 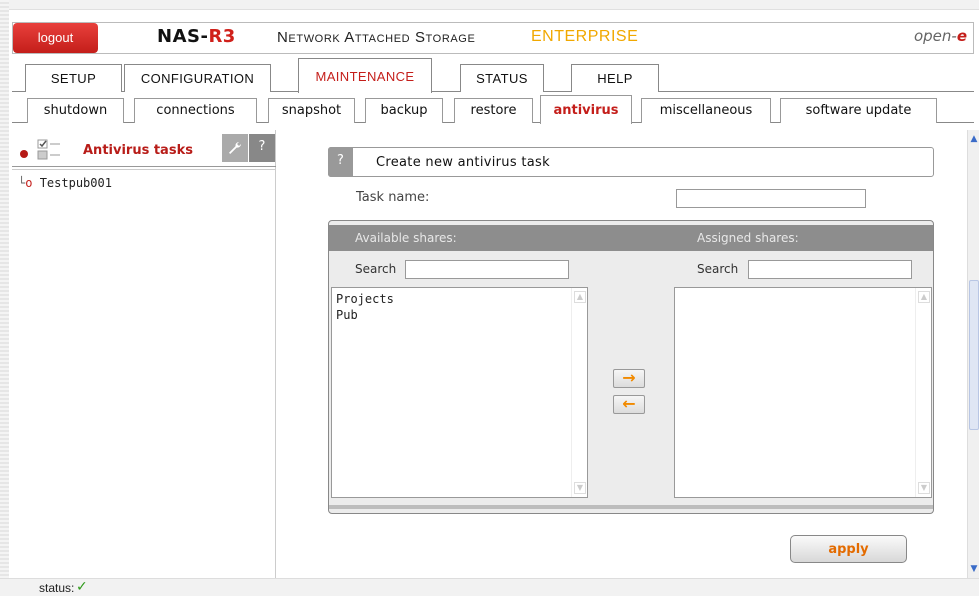 What do you see at coordinates (235, 148) in the screenshot?
I see `wrench-icon` at bounding box center [235, 148].